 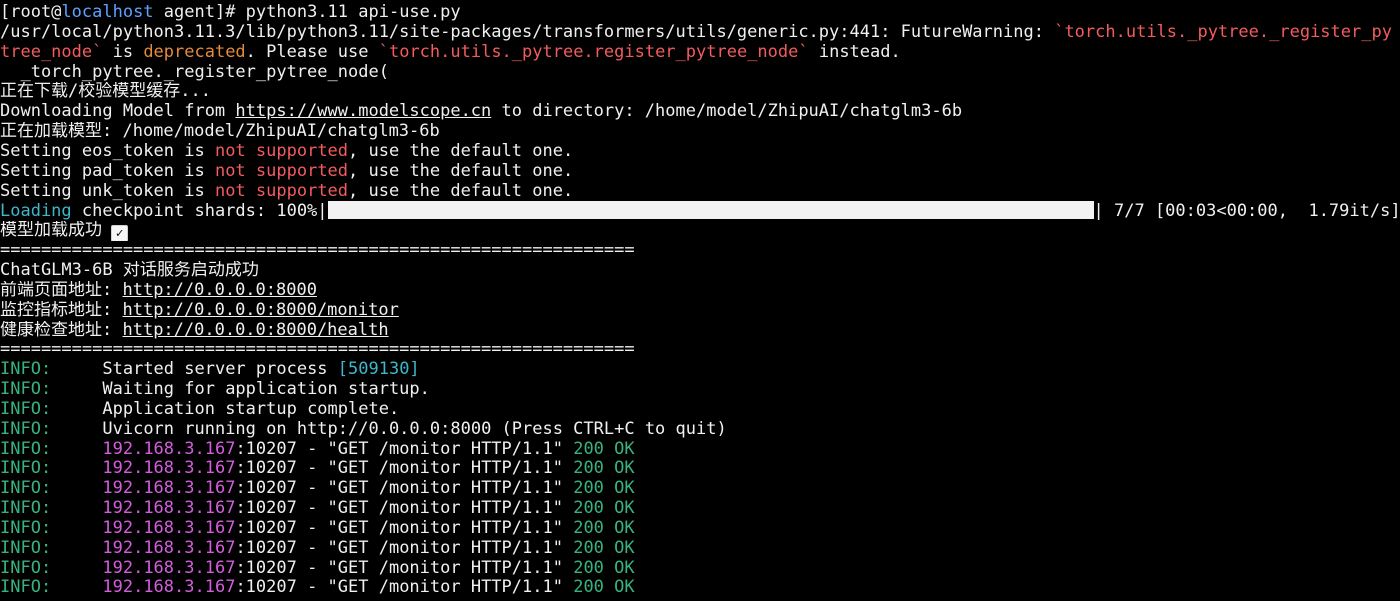 What do you see at coordinates (1246, 211) in the screenshot?
I see `checkpoint-stats: | 7/7 [00:03<00:00, 1.79it/s]` at bounding box center [1246, 211].